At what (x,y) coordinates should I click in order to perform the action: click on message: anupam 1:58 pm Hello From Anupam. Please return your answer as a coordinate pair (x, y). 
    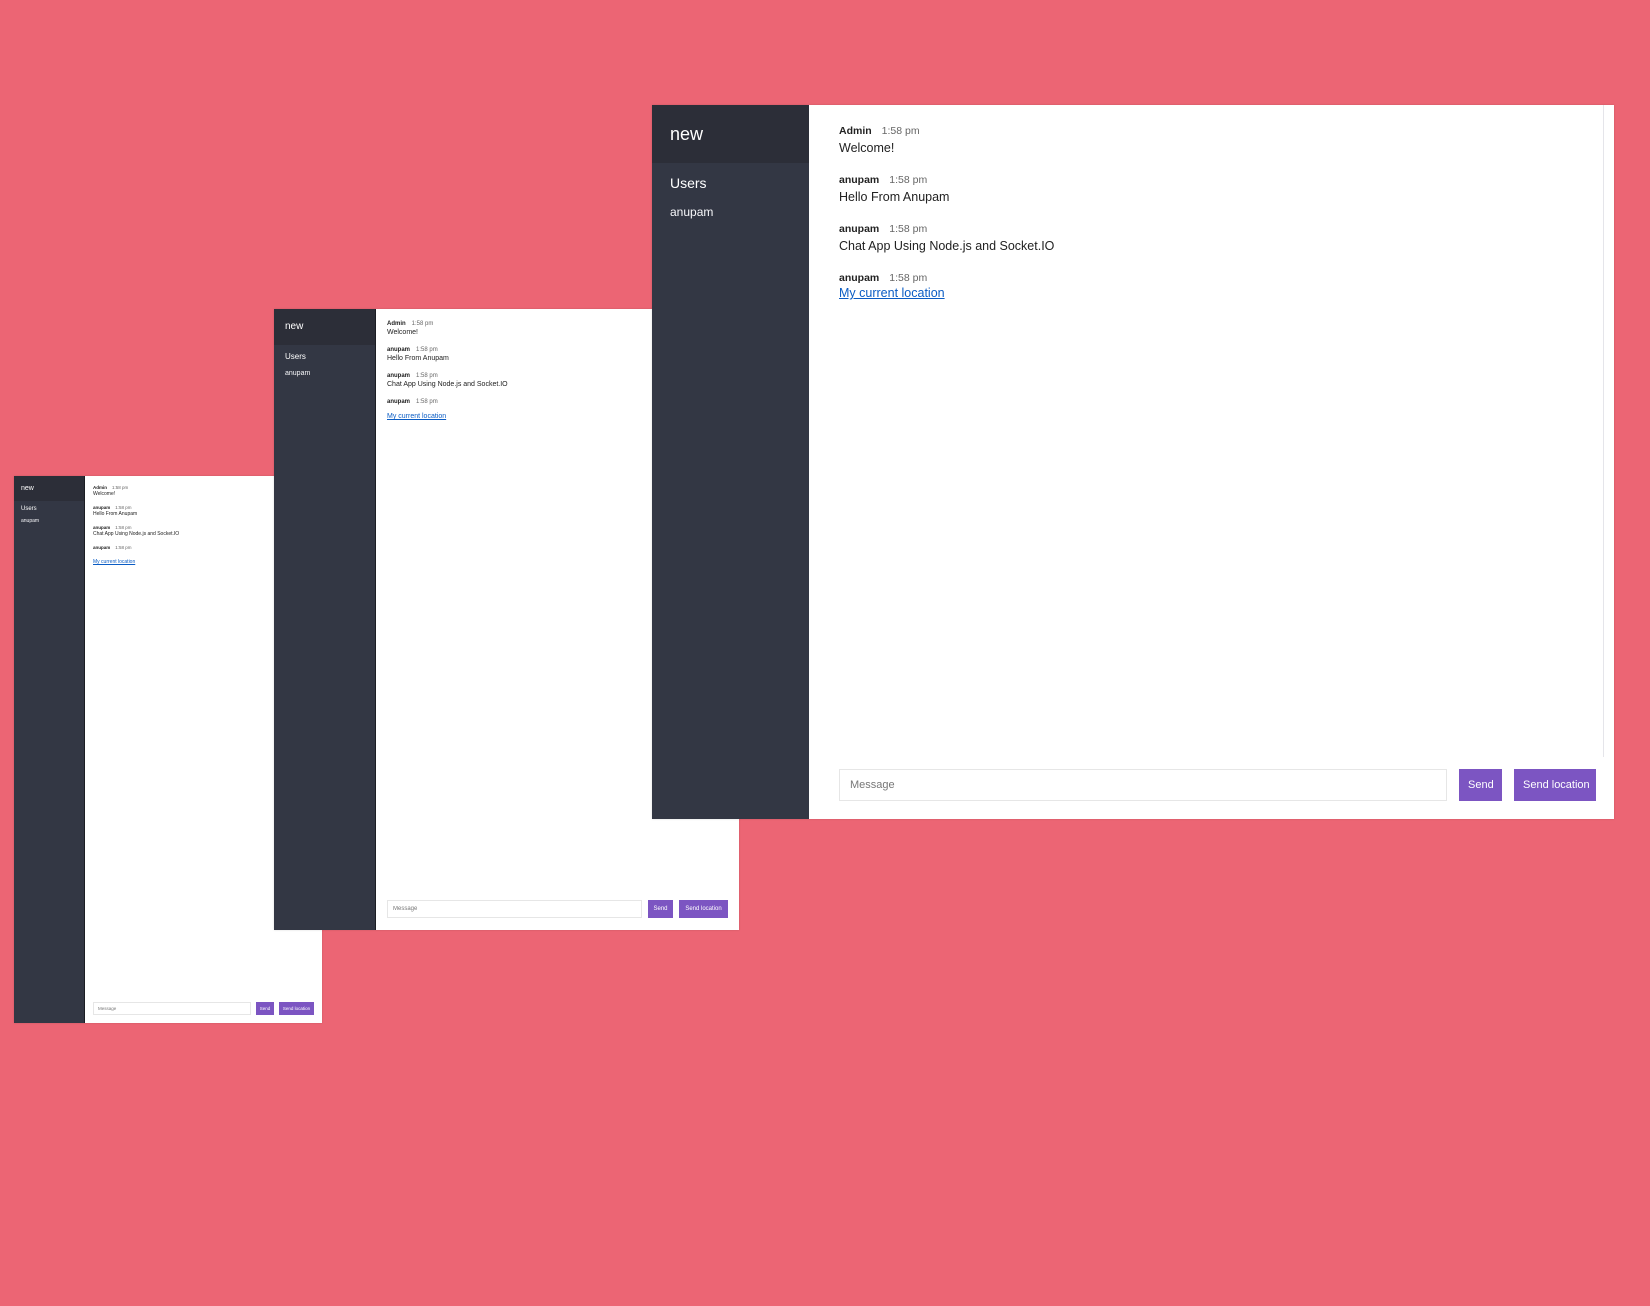
    Looking at the image, I should click on (1211, 189).